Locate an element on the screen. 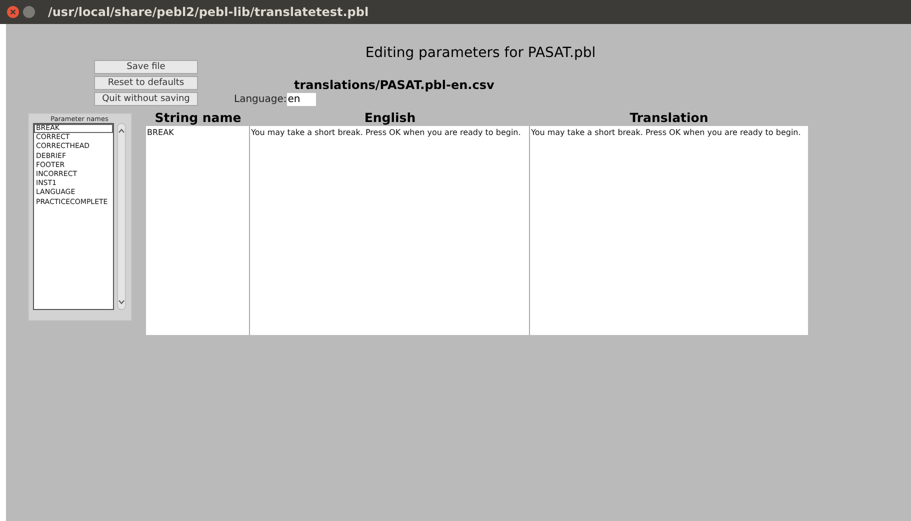  scroll-bar is located at coordinates (121, 216).